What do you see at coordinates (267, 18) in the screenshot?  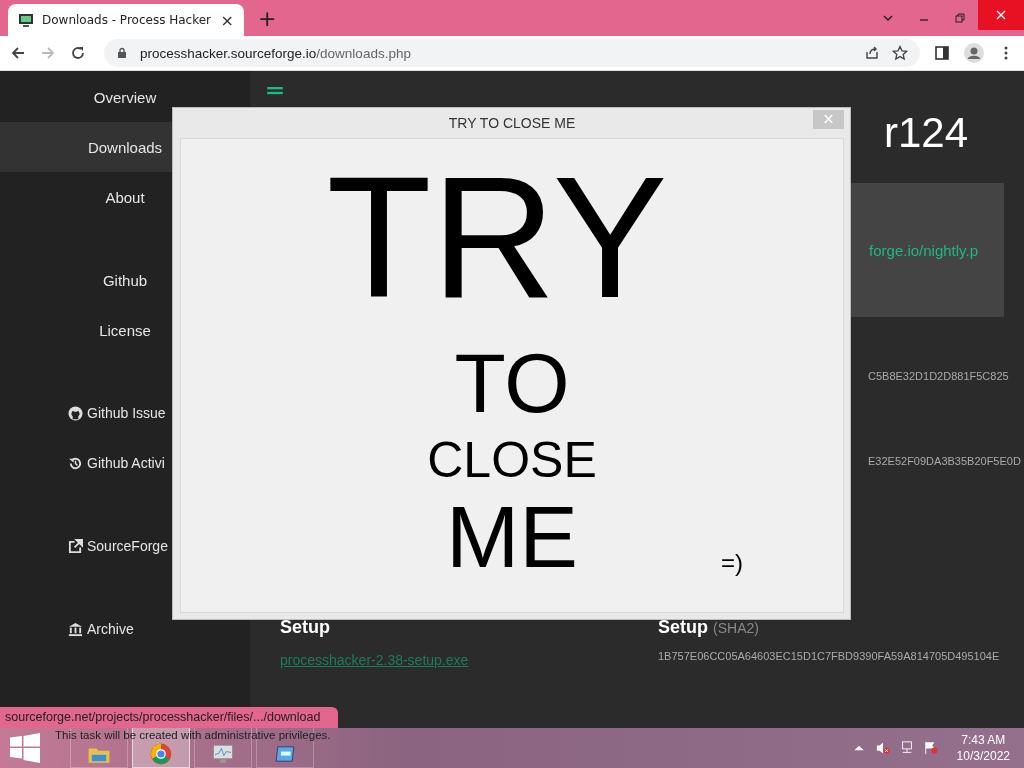 I see `new-tab-button: +` at bounding box center [267, 18].